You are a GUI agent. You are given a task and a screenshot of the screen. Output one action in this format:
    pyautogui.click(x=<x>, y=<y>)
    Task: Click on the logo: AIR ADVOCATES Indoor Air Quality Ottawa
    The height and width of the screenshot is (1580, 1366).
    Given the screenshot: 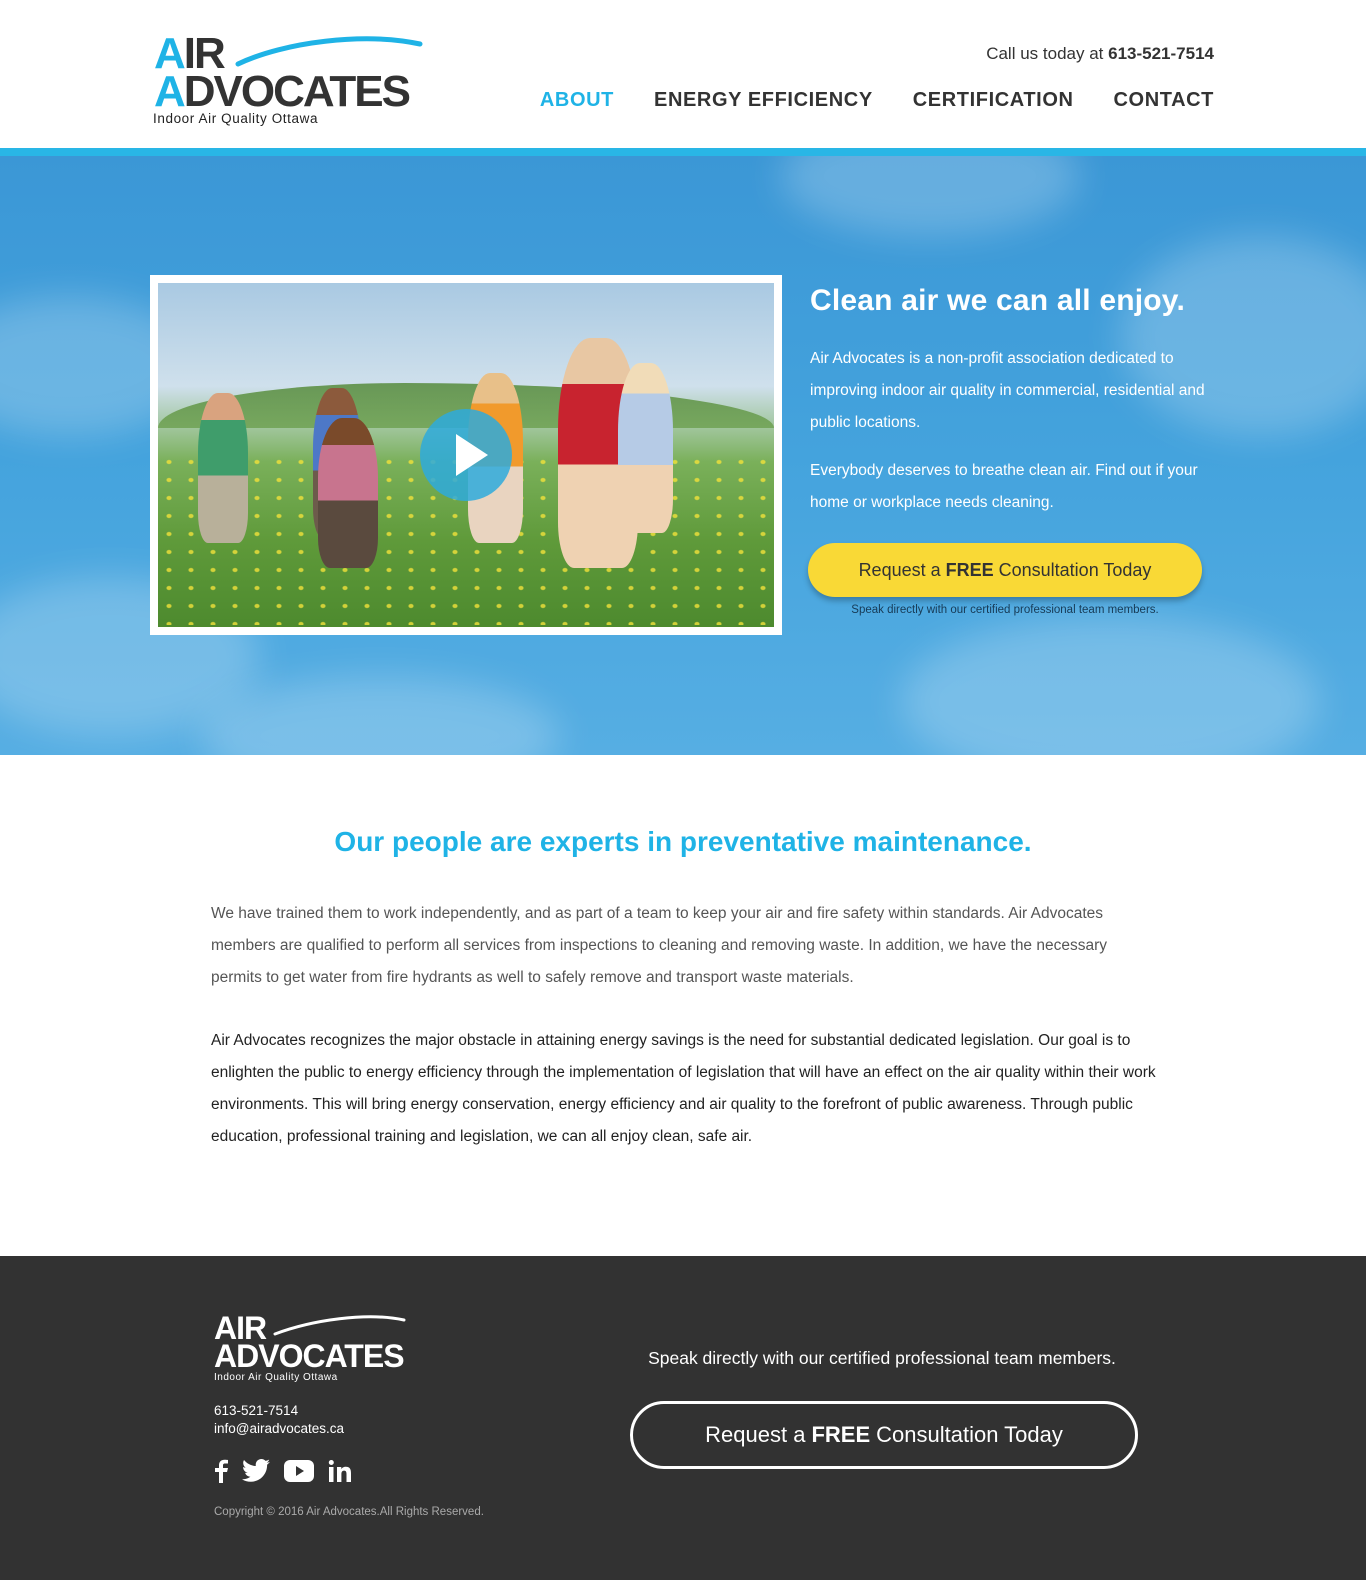 What is the action you would take?
    pyautogui.click(x=288, y=80)
    